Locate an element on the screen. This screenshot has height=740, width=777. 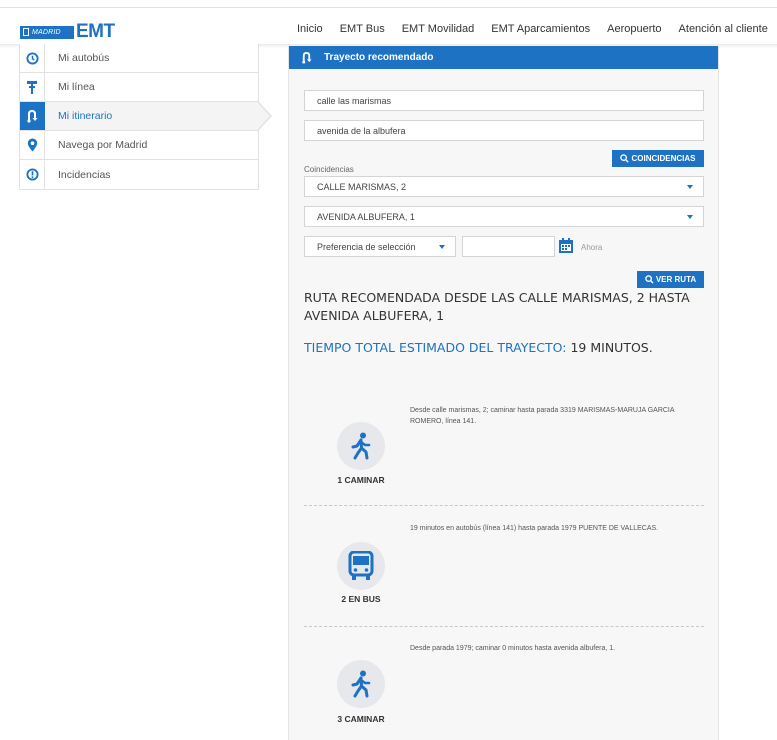
nav-aeropuerto: Aeropuerto is located at coordinates (634, 29).